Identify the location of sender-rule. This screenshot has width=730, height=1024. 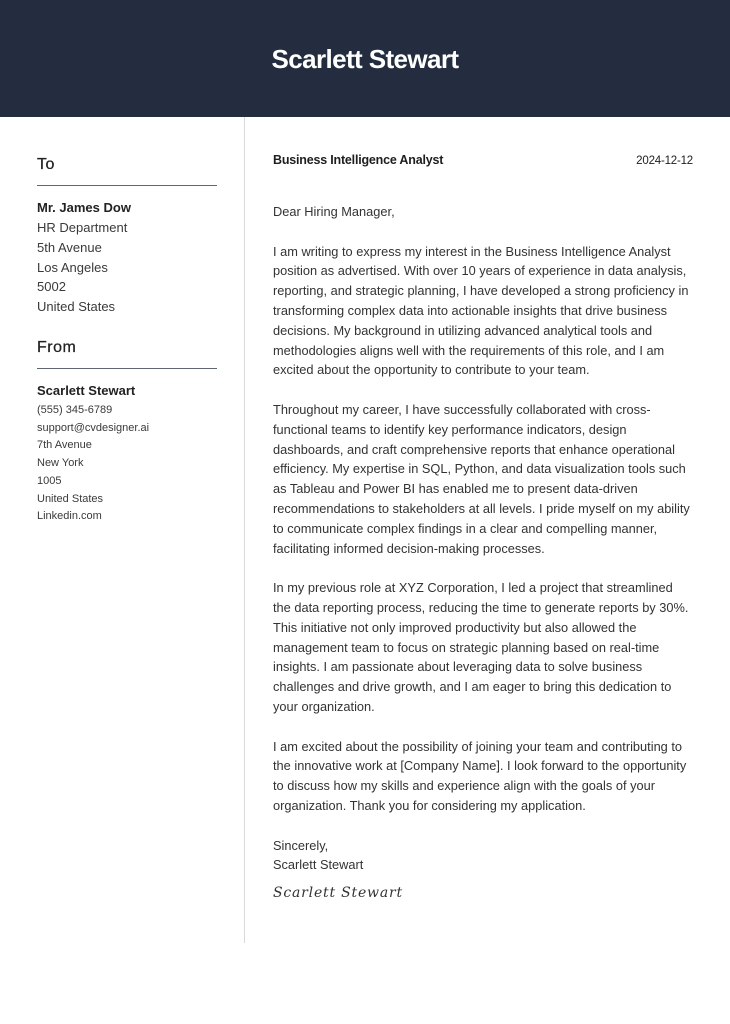
(127, 368).